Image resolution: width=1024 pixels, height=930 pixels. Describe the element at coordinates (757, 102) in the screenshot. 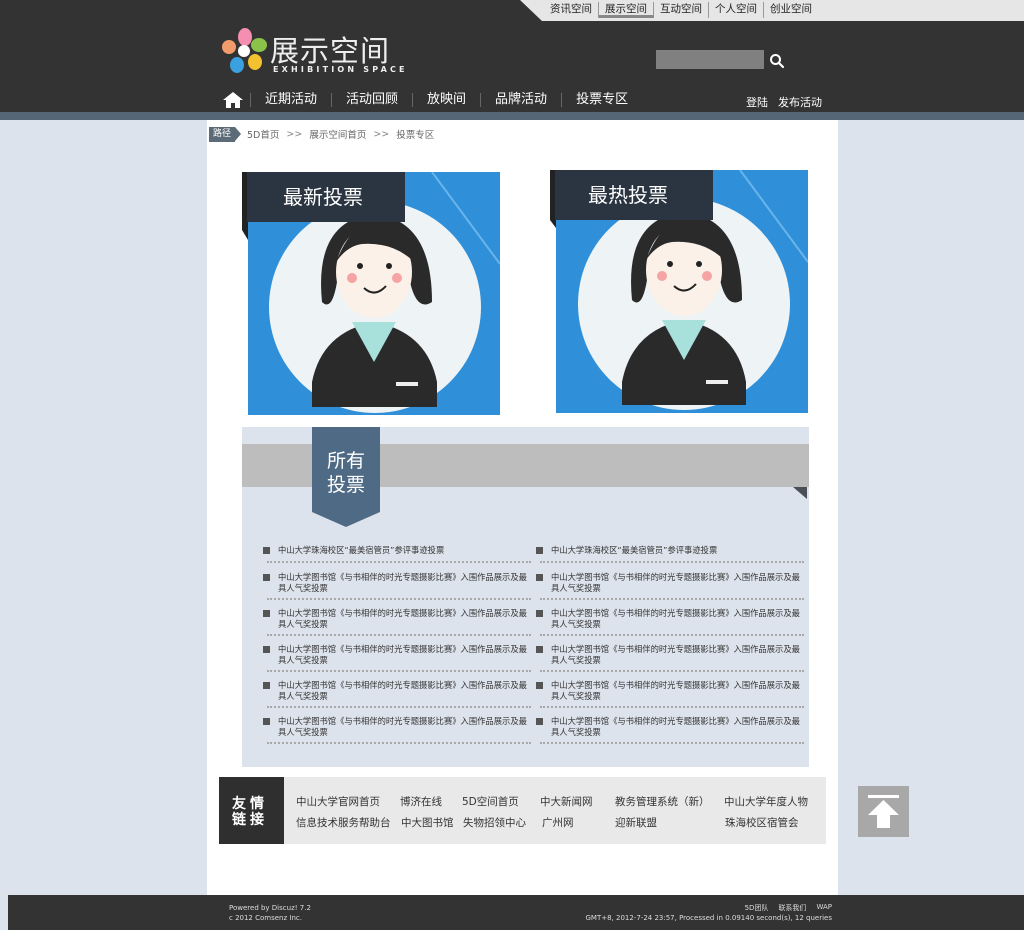

I see `login-link: 登陆` at that location.